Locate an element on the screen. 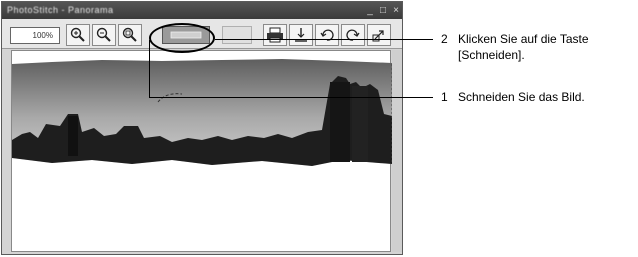 Image resolution: width=638 pixels, height=257 pixels. printer-icon is located at coordinates (275, 35).